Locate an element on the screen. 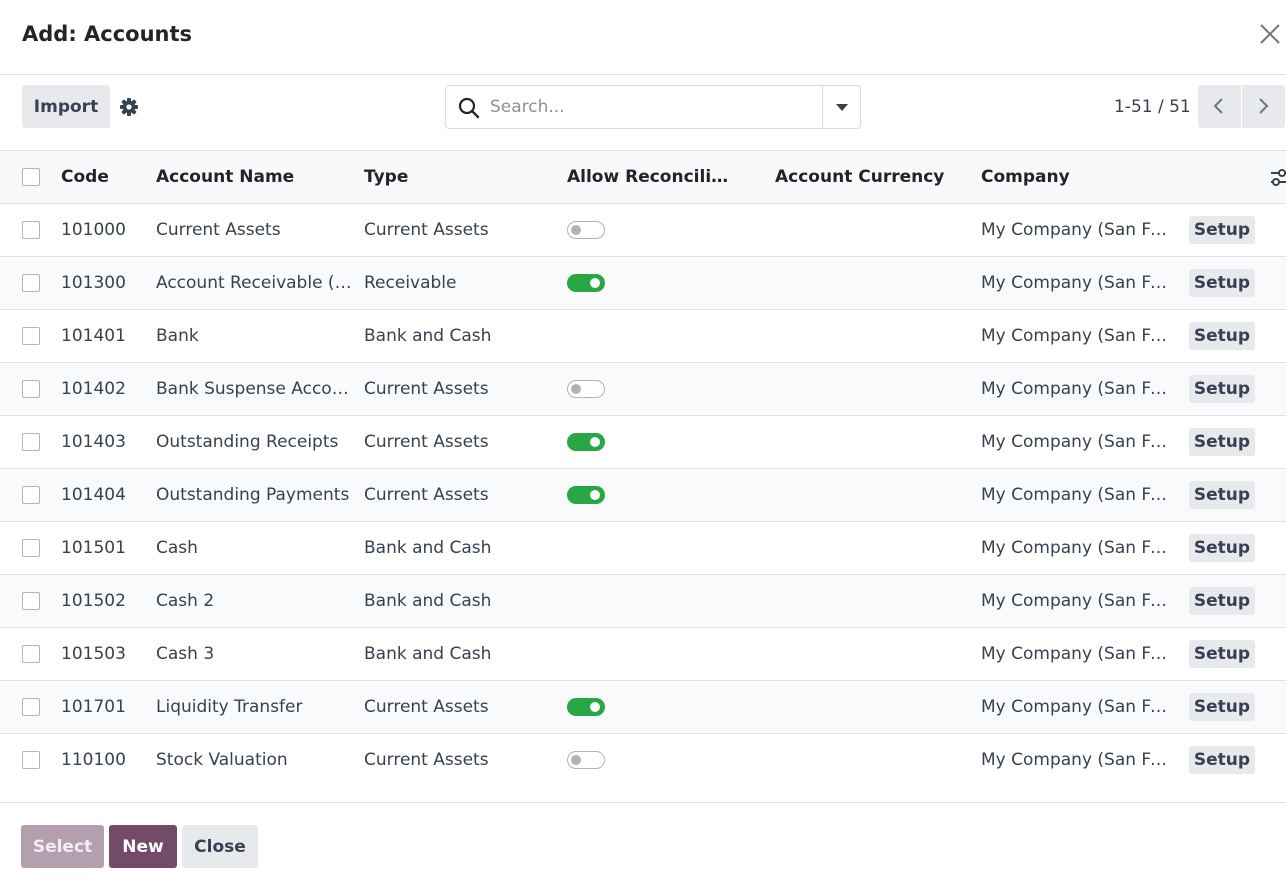  search-bar is located at coordinates (653, 107).